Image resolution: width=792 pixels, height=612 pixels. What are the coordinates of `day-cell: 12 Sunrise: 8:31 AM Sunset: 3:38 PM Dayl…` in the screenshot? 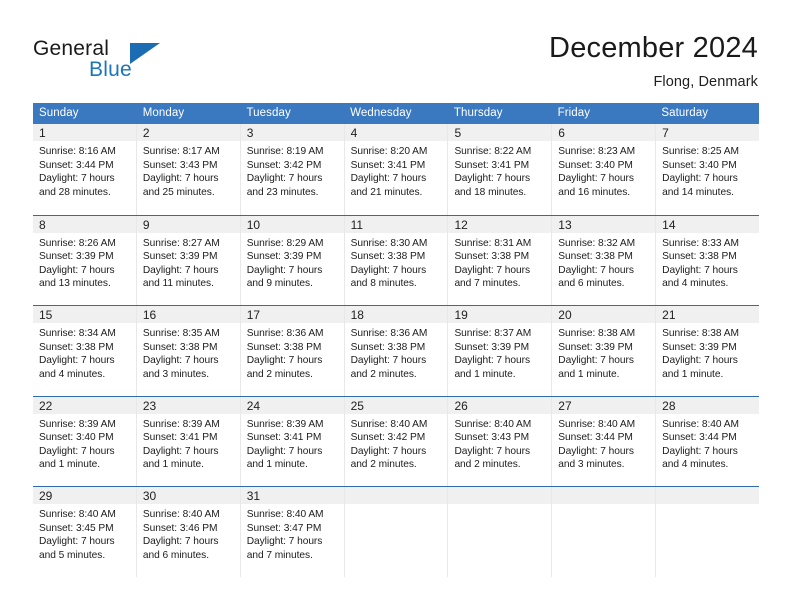 It's located at (500, 260).